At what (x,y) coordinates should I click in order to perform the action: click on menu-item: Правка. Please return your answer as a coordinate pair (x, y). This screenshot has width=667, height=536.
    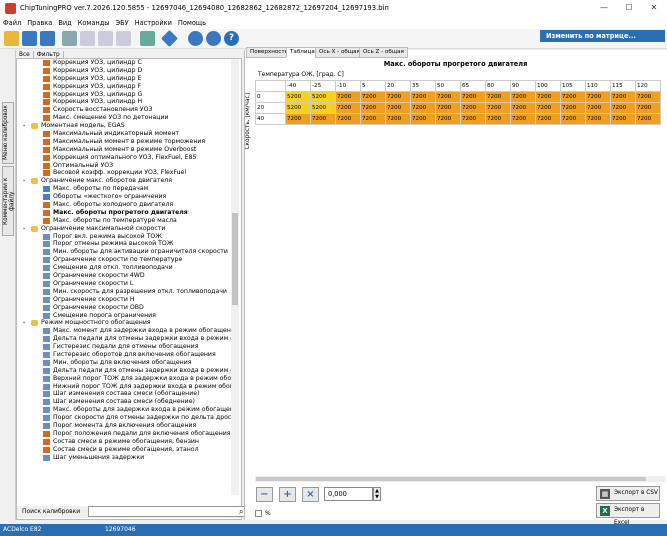
    Looking at the image, I should click on (39, 23).